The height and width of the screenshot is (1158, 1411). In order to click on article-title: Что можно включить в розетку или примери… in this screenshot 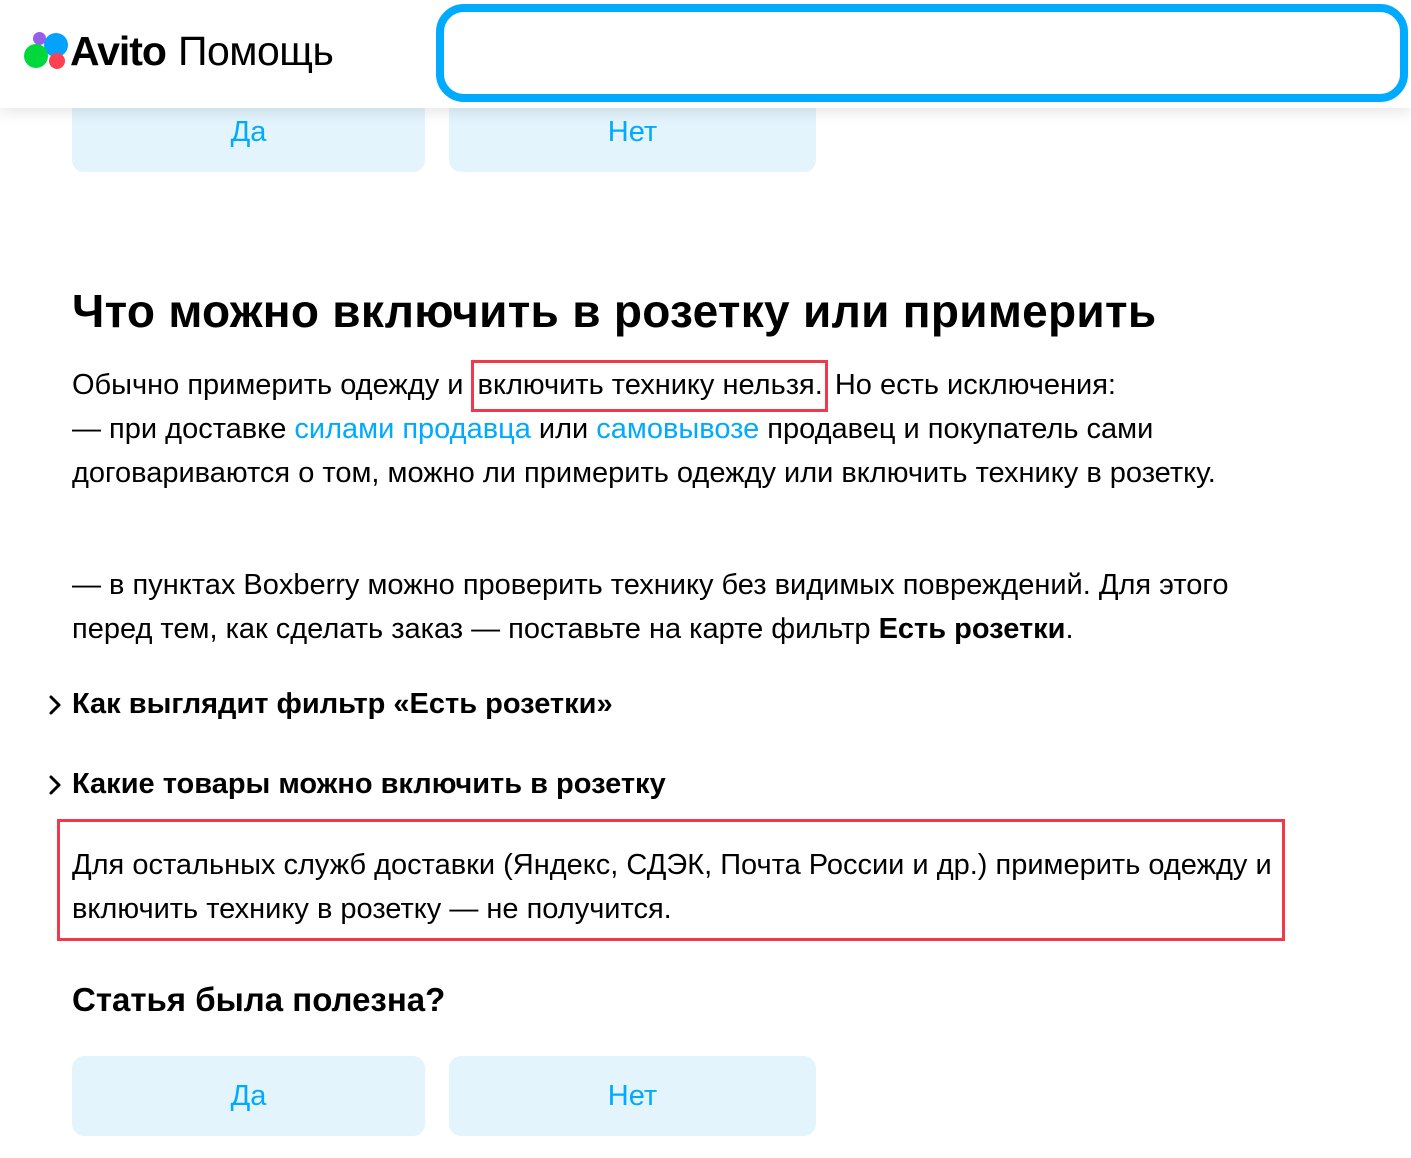, I will do `click(614, 311)`.